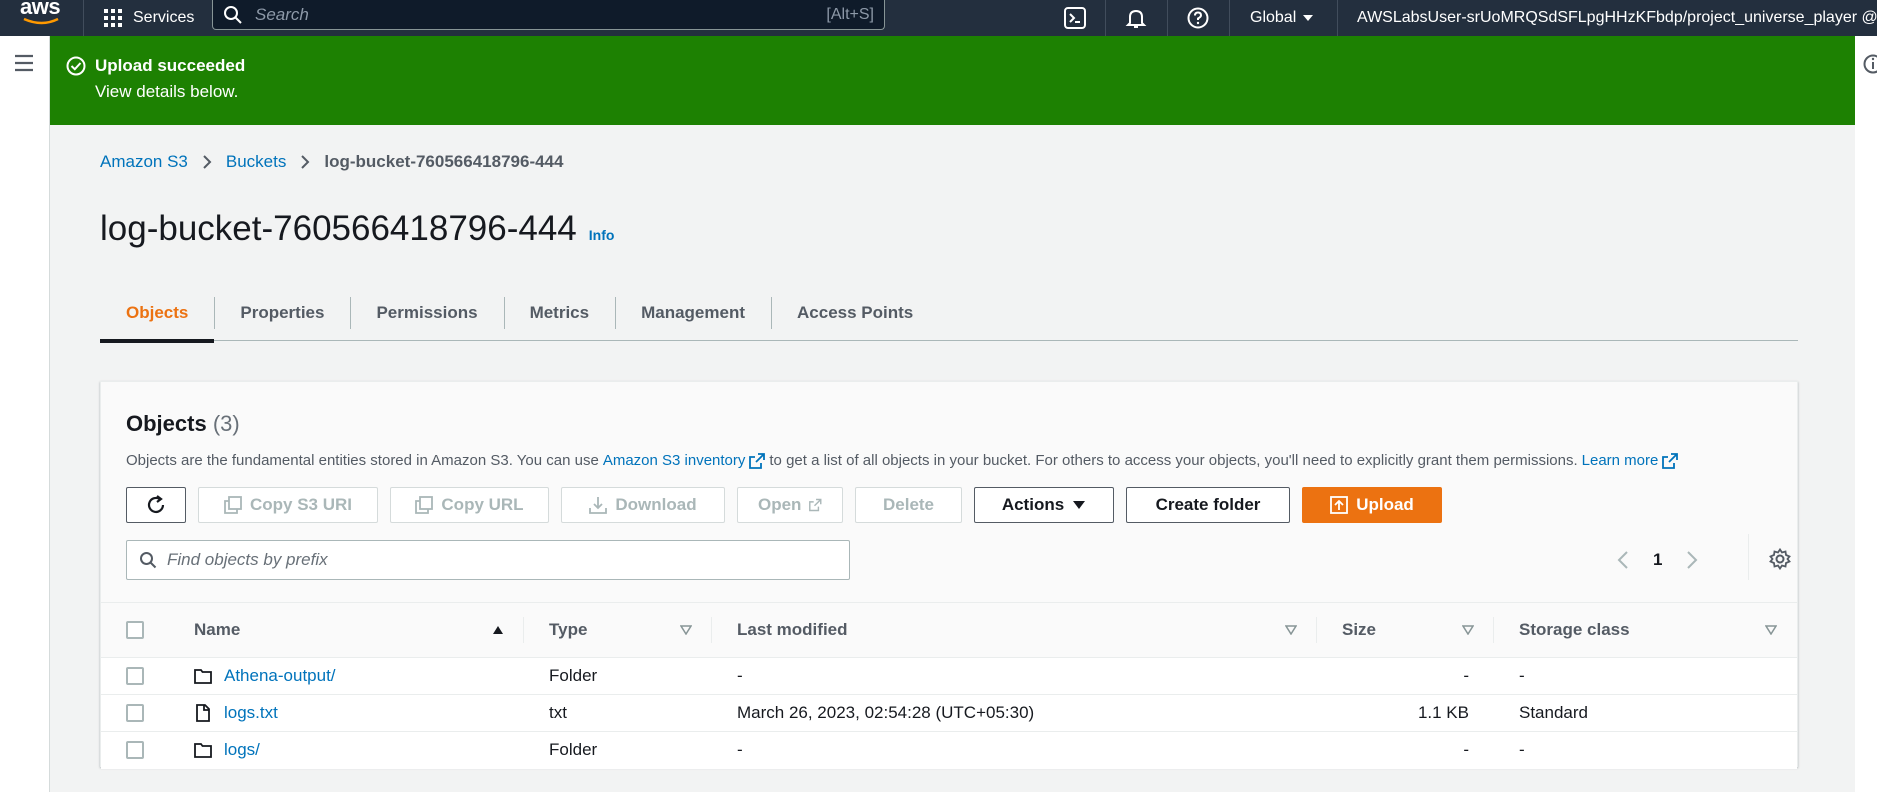 Image resolution: width=1877 pixels, height=792 pixels. I want to click on copy-s3-uri-label: Copy S3 URI, so click(301, 504).